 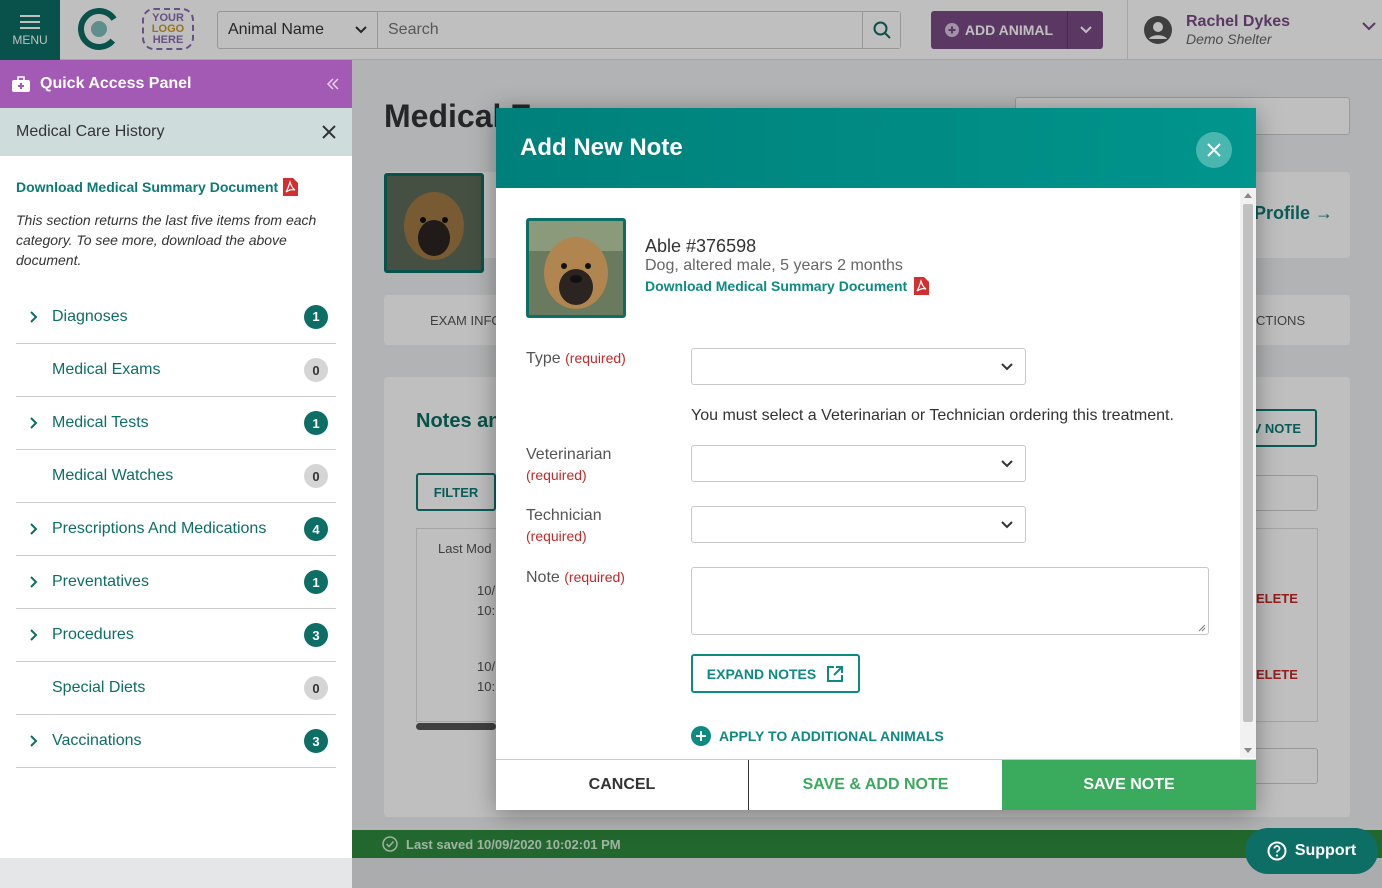 I want to click on category-special-diets: Special Diets 0, so click(x=176, y=687).